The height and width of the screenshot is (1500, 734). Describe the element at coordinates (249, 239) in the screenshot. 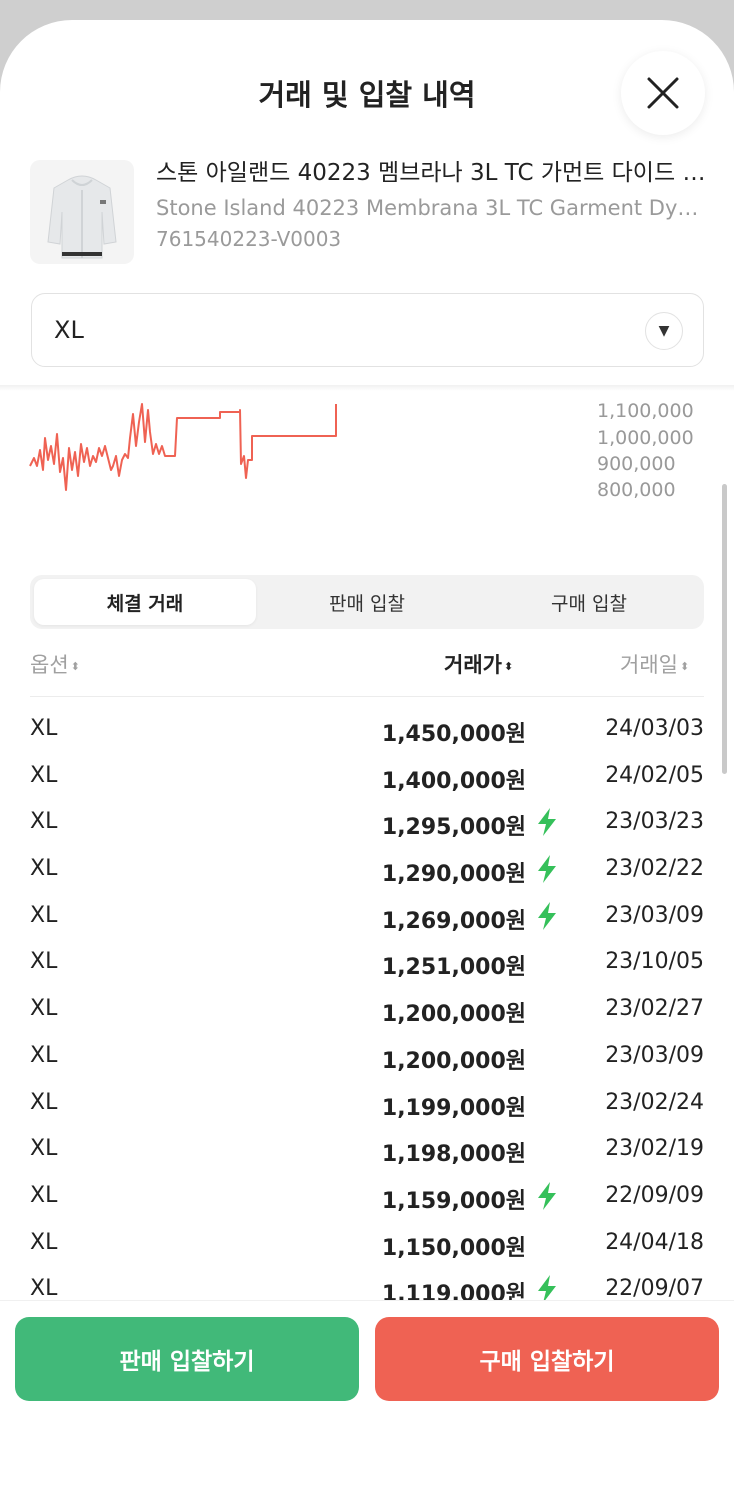

I see `product-code: 761540223-V0003` at that location.